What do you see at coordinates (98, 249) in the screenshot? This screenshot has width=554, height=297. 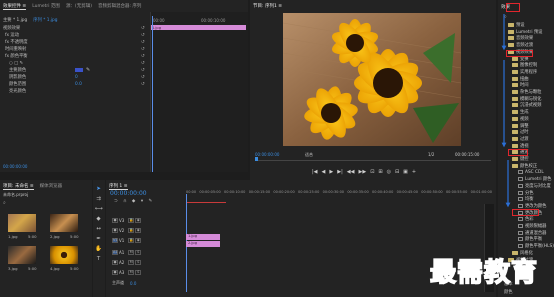 I see `hand-icon: ✋` at bounding box center [98, 249].